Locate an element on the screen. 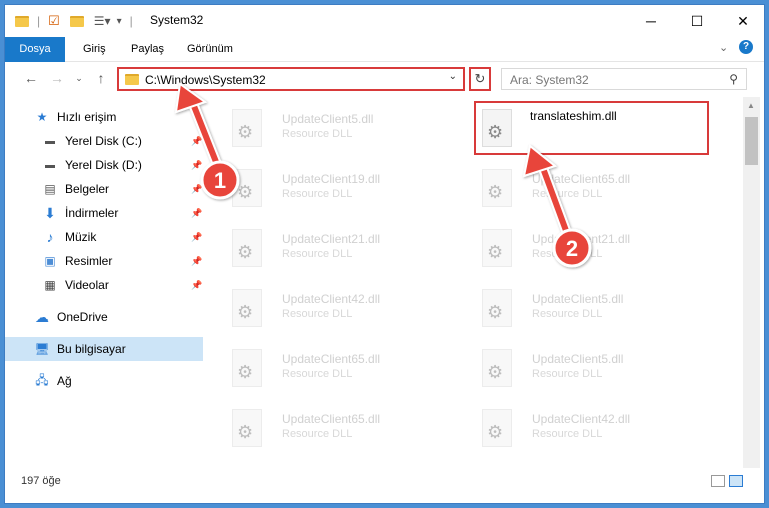 This screenshot has height=508, width=769. recent-locations-button: ⌄ is located at coordinates (79, 78).